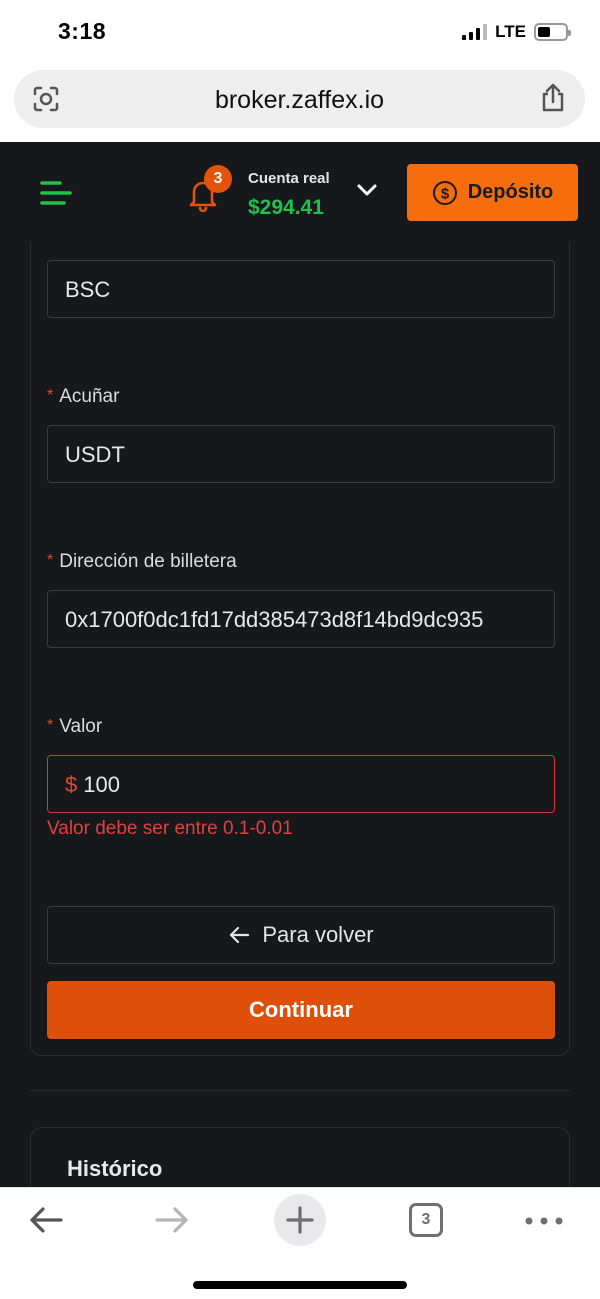 The height and width of the screenshot is (1299, 600). I want to click on browser-address-area: broker.zaffex.io, so click(300, 104).